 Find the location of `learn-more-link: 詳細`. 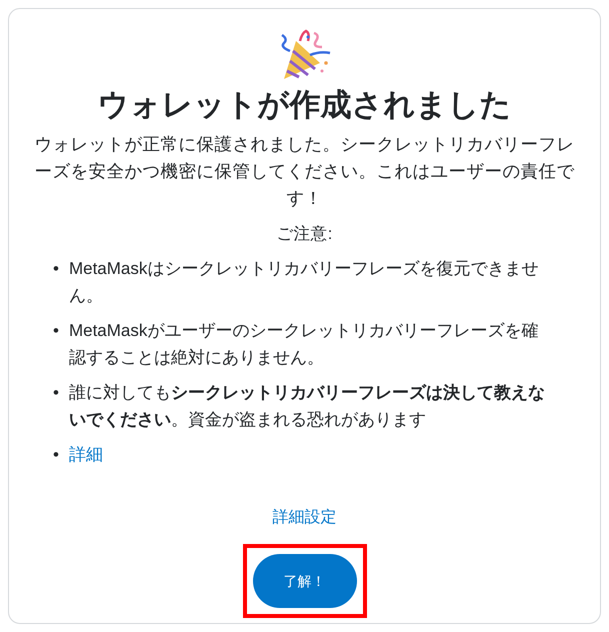

learn-more-link: 詳細 is located at coordinates (85, 454).